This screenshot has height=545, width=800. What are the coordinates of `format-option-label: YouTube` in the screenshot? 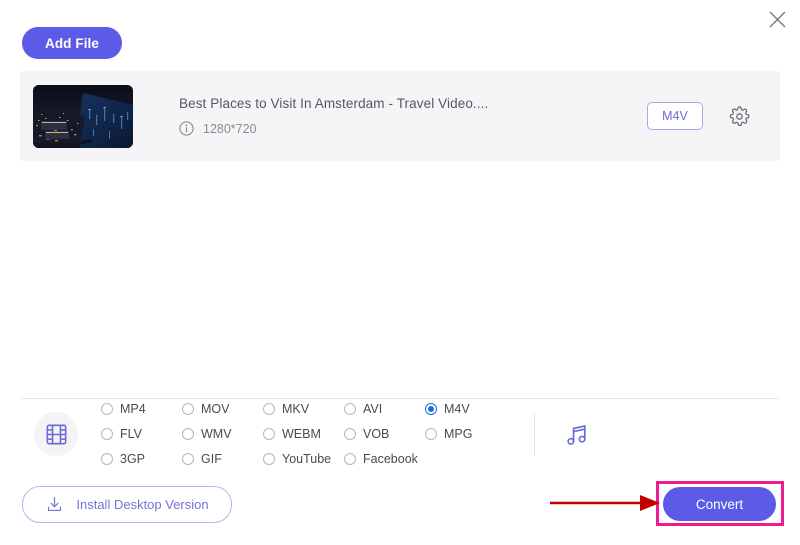 It's located at (307, 459).